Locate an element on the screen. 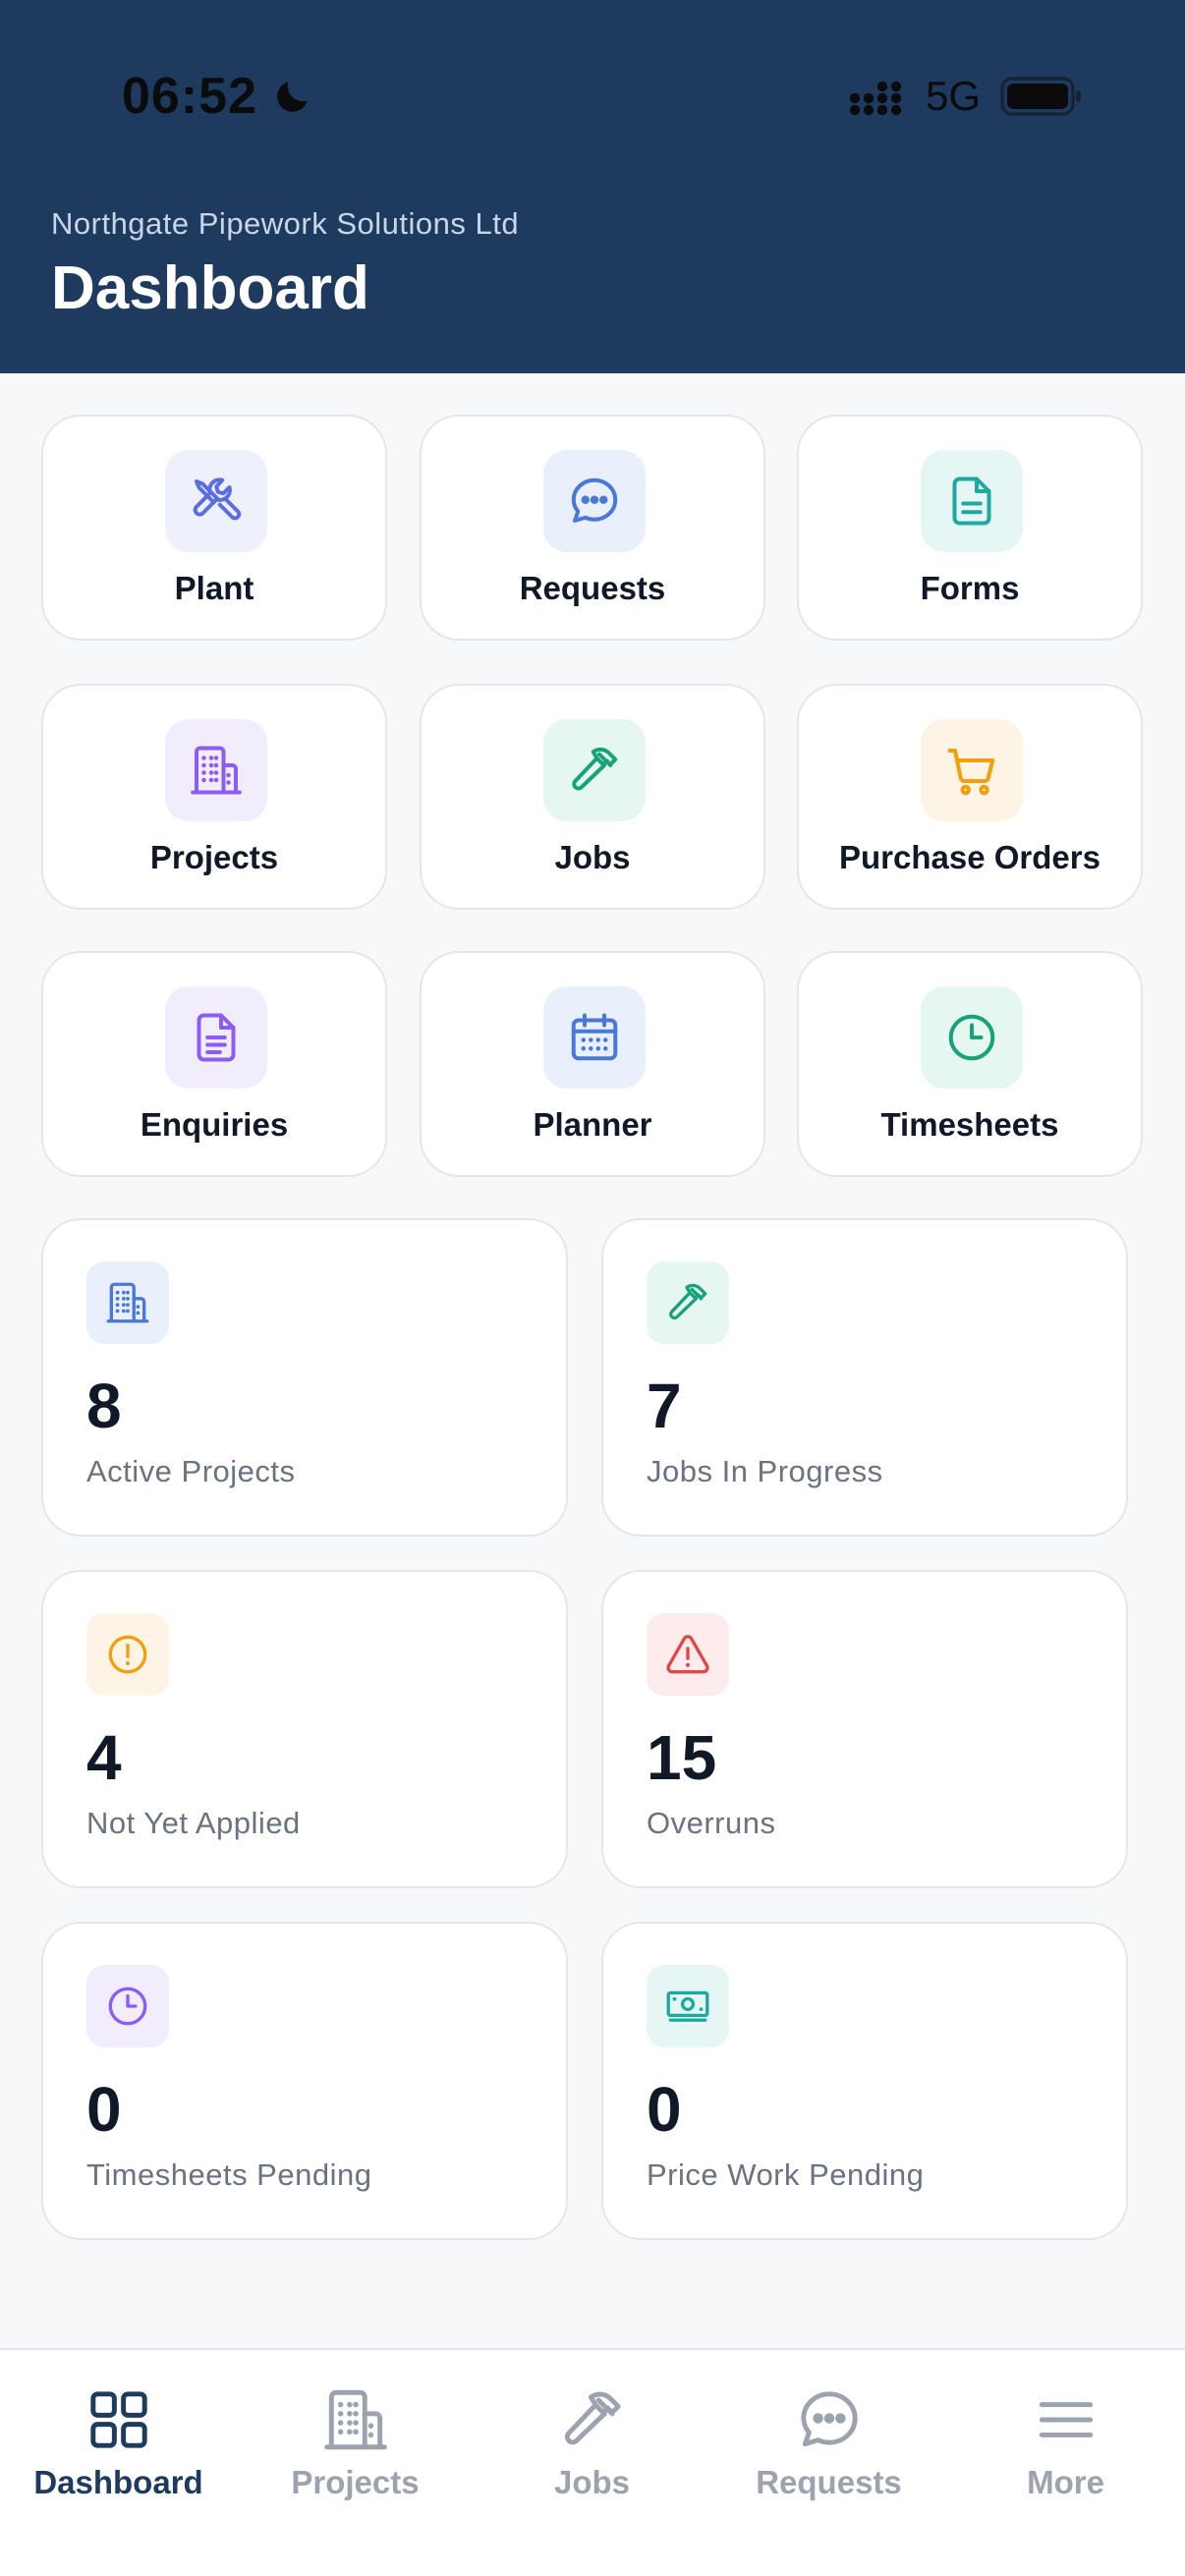  grid-icon is located at coordinates (119, 2419).